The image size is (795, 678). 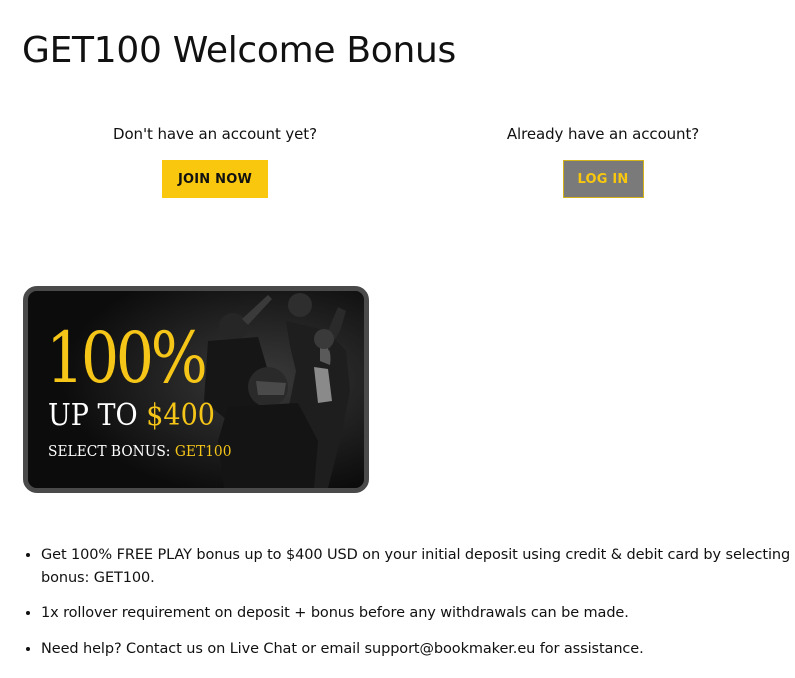 I want to click on signup-section: Don't have an account yet? JOIN NOW, so click(x=215, y=161).